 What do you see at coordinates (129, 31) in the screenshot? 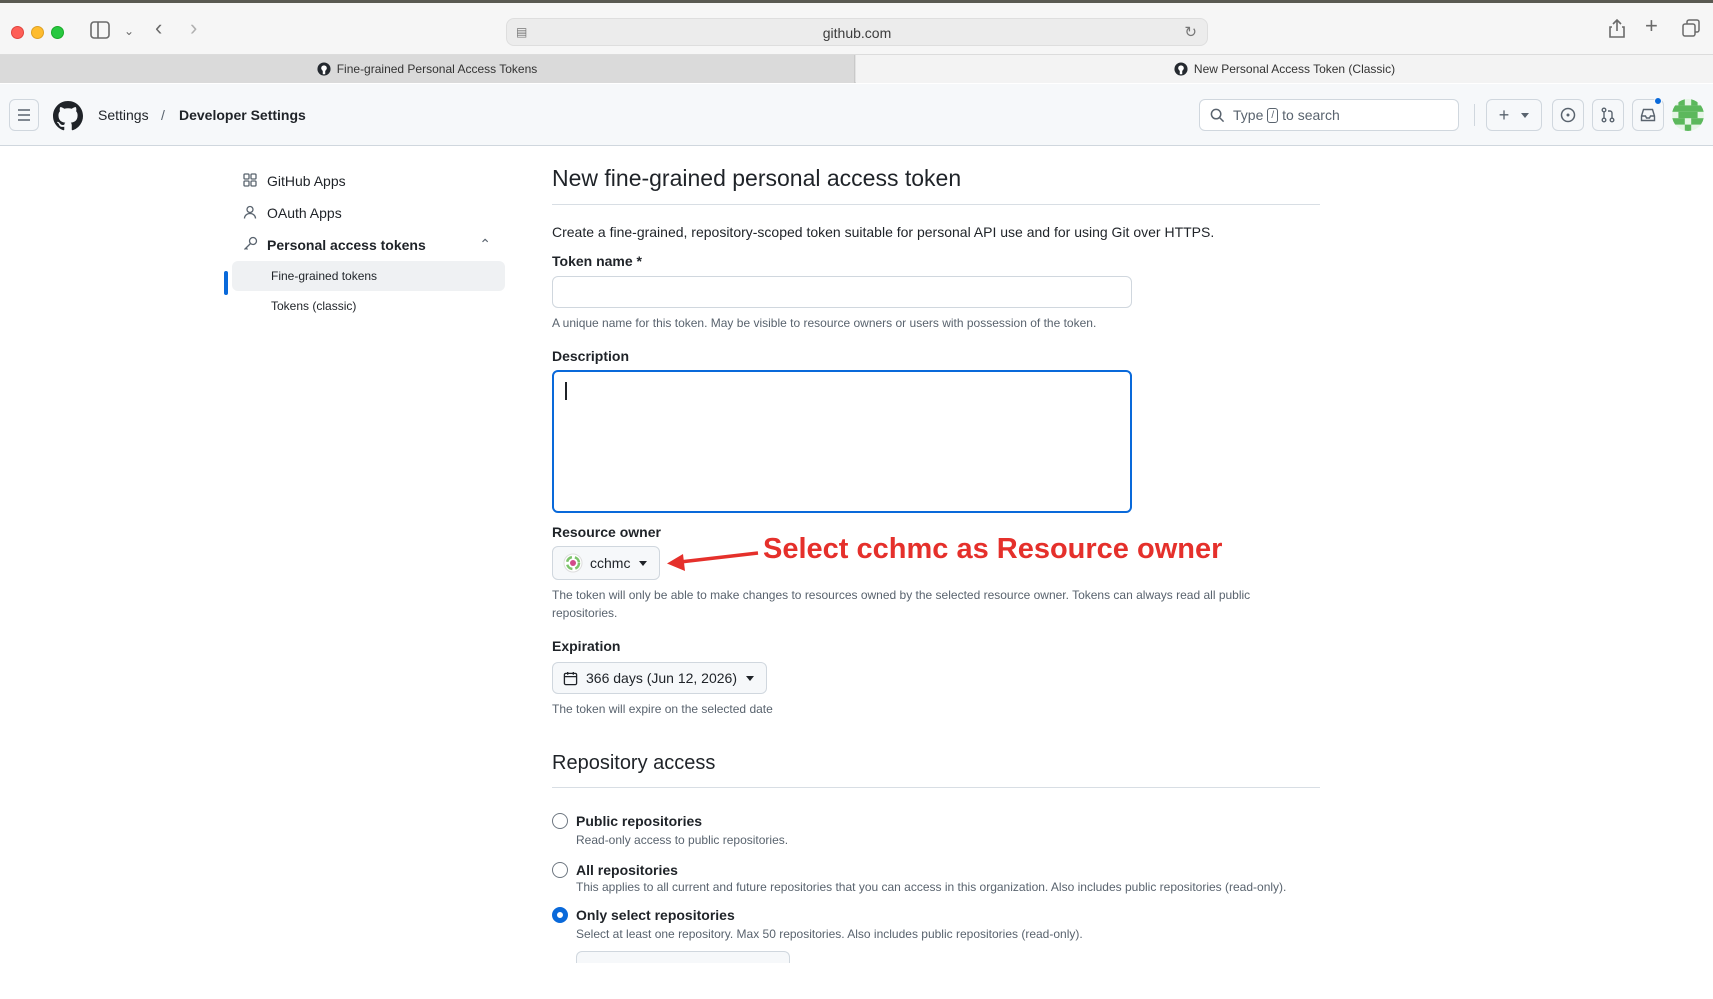
I see `chevron-down-icon: ⌄` at bounding box center [129, 31].